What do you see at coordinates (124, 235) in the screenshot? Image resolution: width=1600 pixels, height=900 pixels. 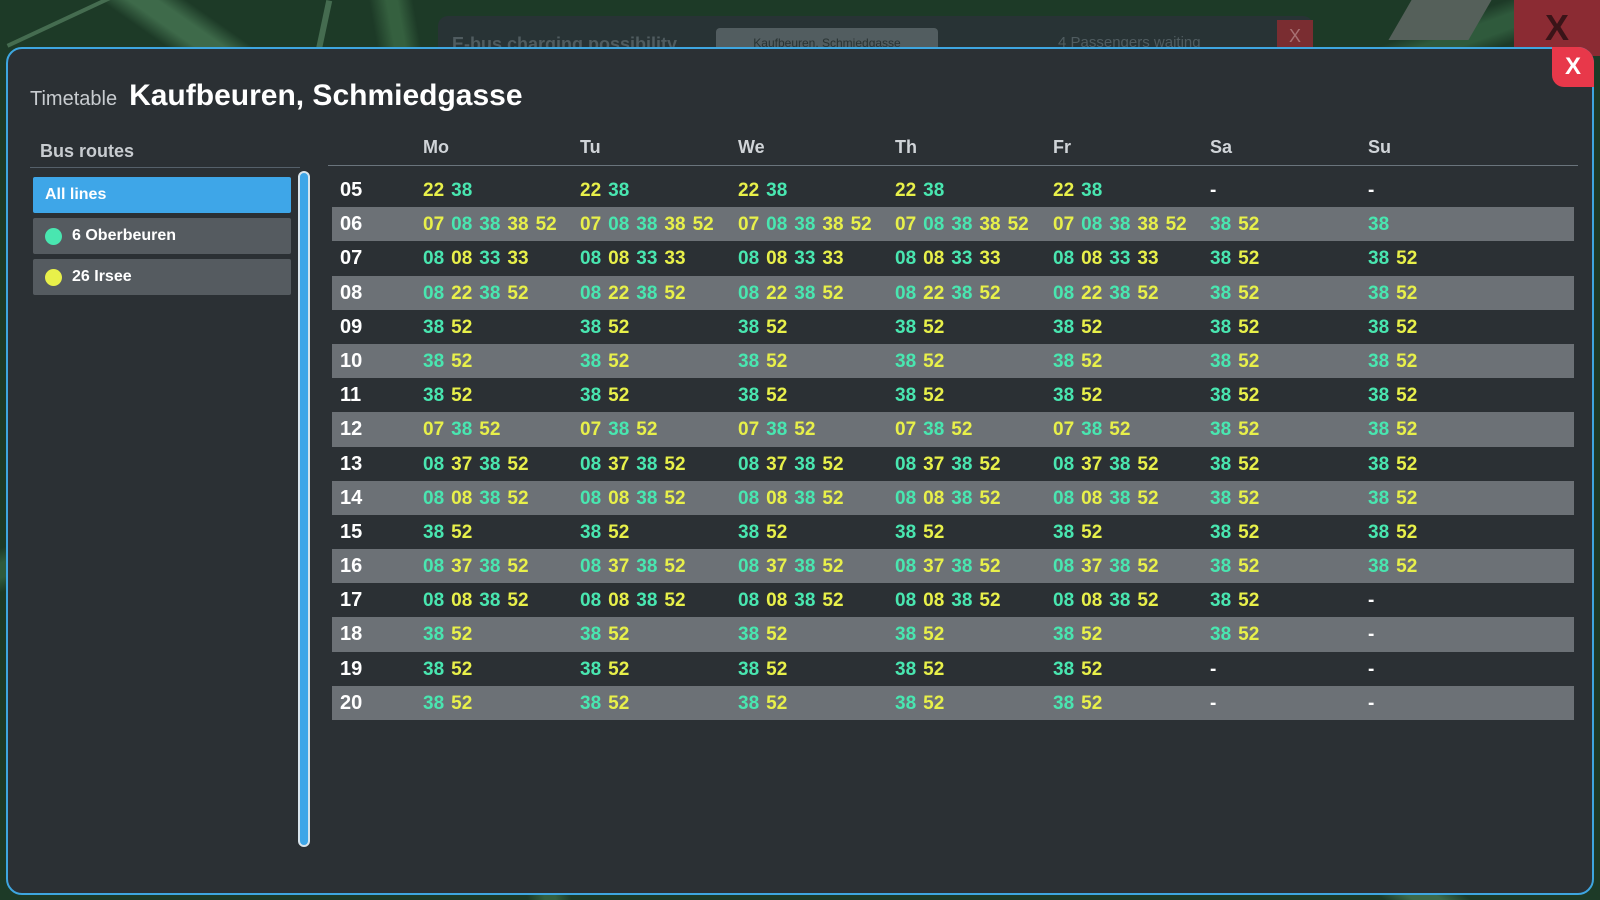 I see `route-label: 6 Oberbeuren` at bounding box center [124, 235].